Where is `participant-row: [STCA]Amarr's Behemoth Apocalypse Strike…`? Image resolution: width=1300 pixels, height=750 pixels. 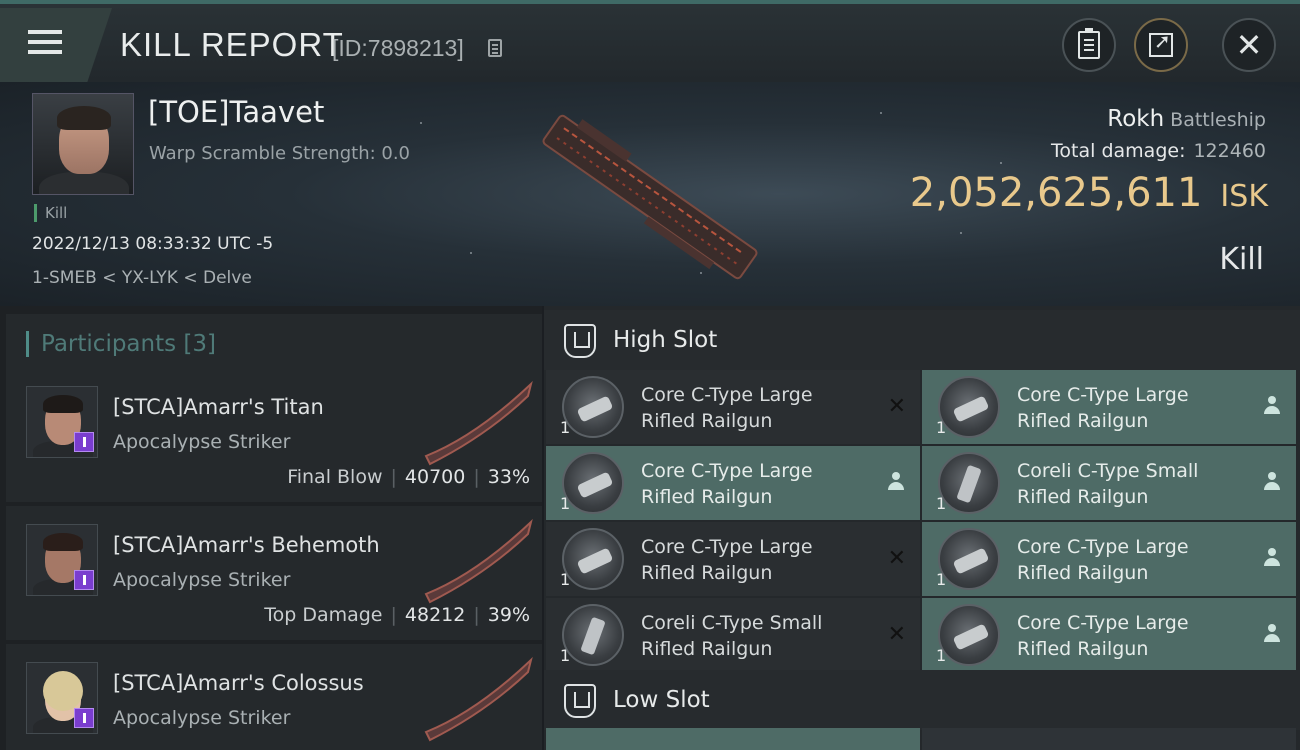 participant-row: [STCA]Amarr's Behemoth Apocalypse Strike… is located at coordinates (274, 573).